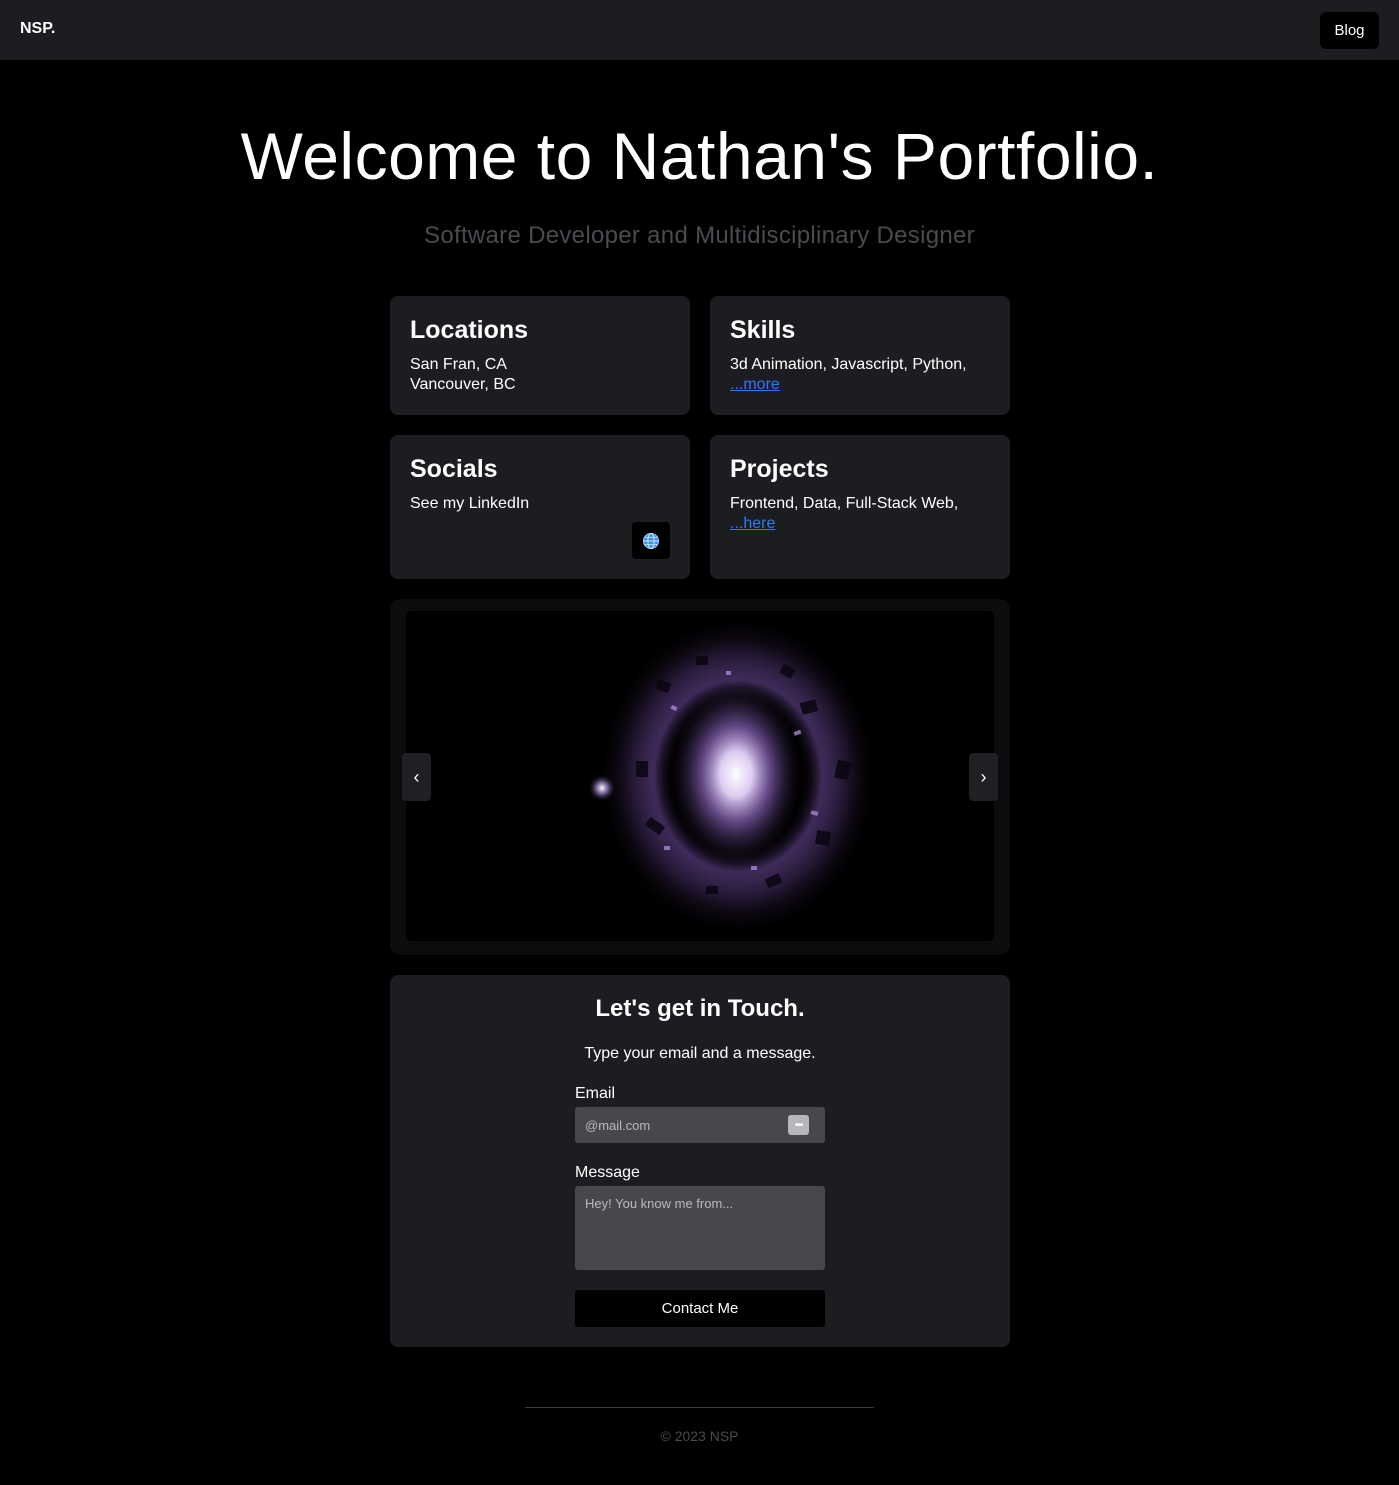  I want to click on autofill-dots-icon: •••, so click(798, 1125).